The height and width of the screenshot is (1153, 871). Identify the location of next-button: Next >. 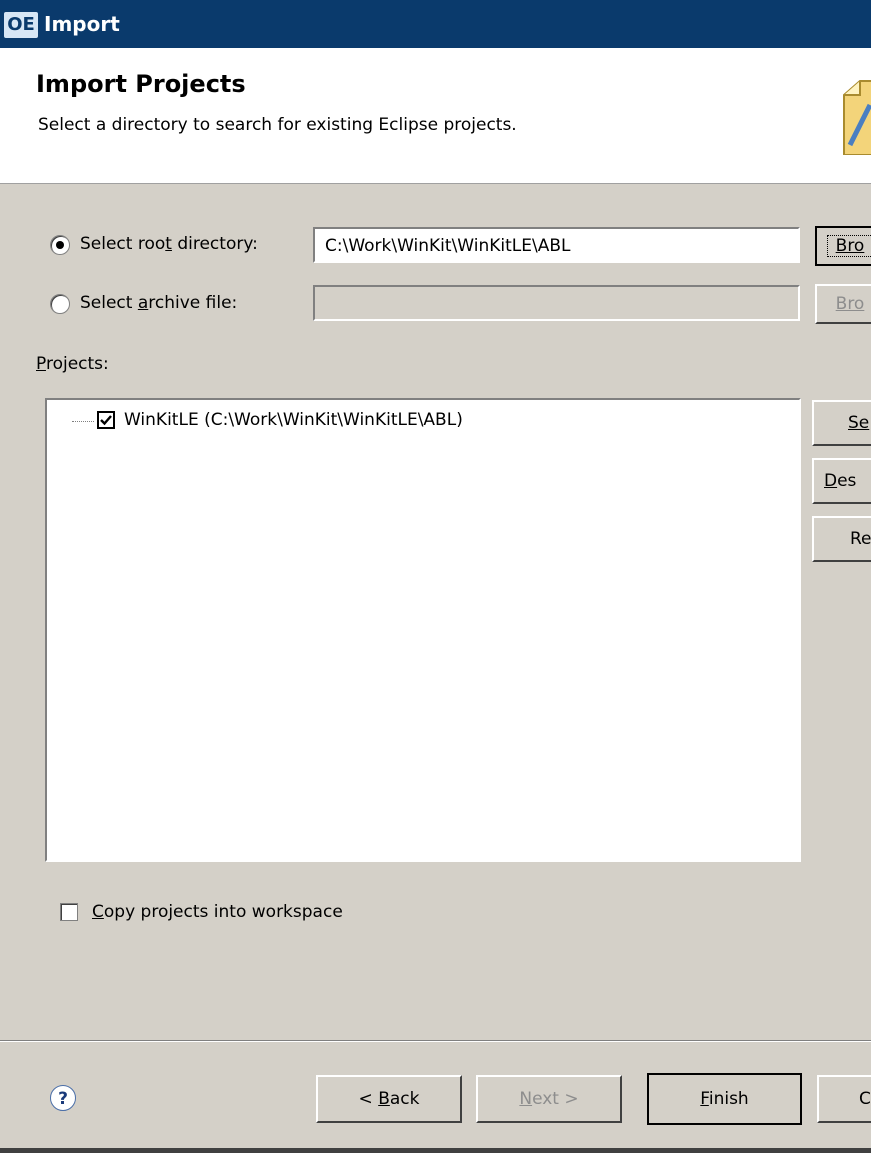
(549, 1099).